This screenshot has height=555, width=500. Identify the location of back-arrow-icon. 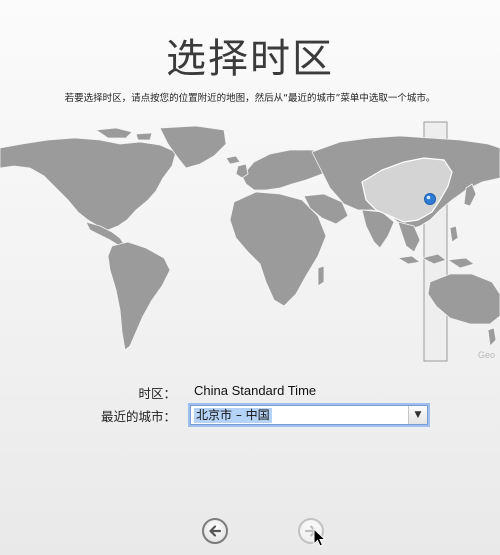
(215, 531).